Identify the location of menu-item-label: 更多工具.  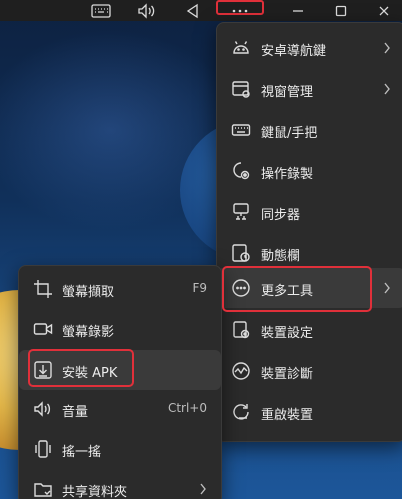
(287, 291).